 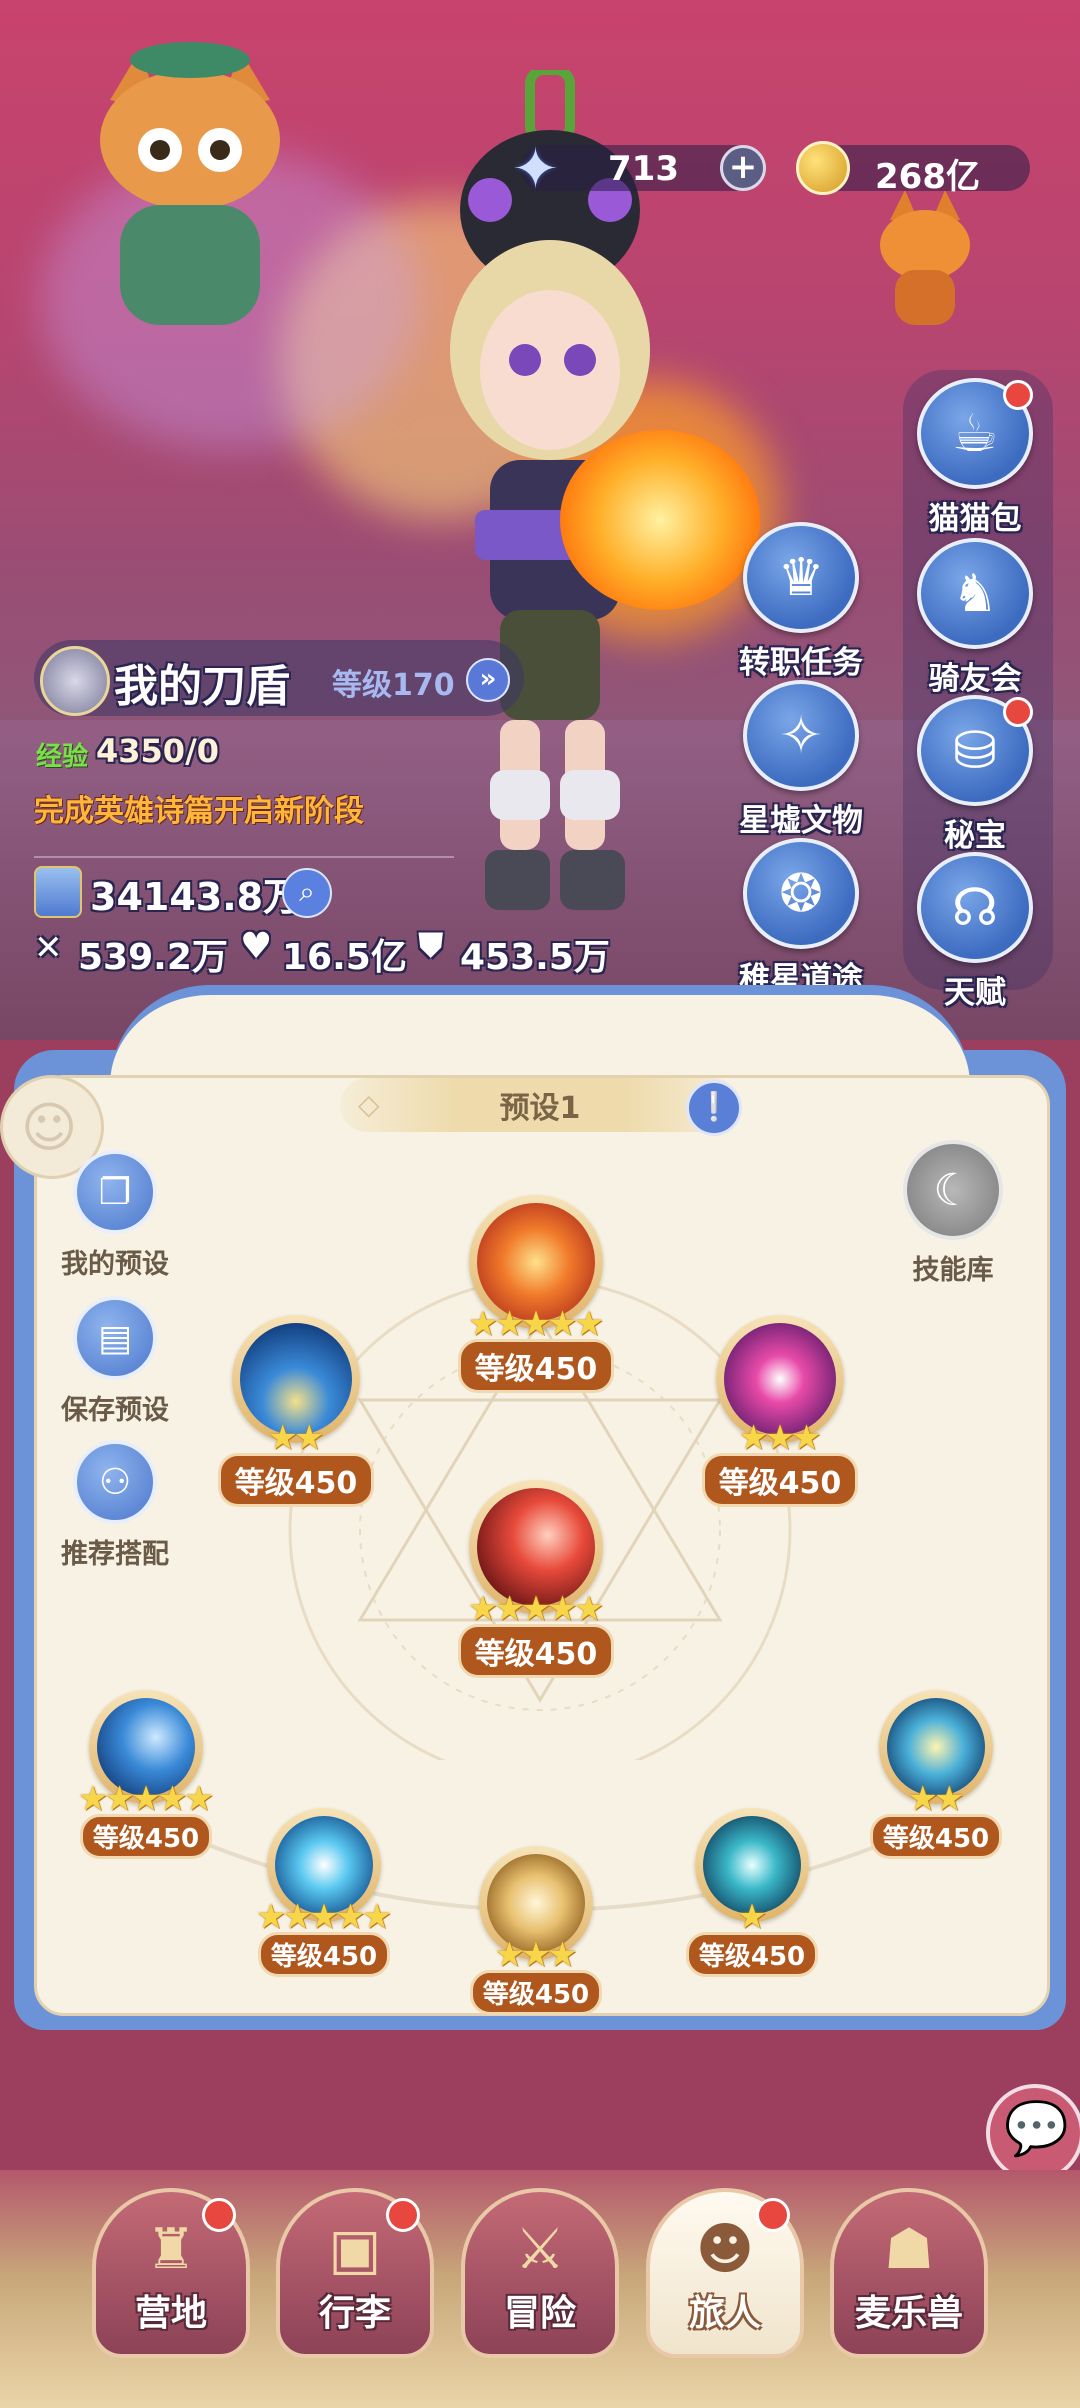 What do you see at coordinates (158, 751) in the screenshot?
I see `exp-value: 4350/0` at bounding box center [158, 751].